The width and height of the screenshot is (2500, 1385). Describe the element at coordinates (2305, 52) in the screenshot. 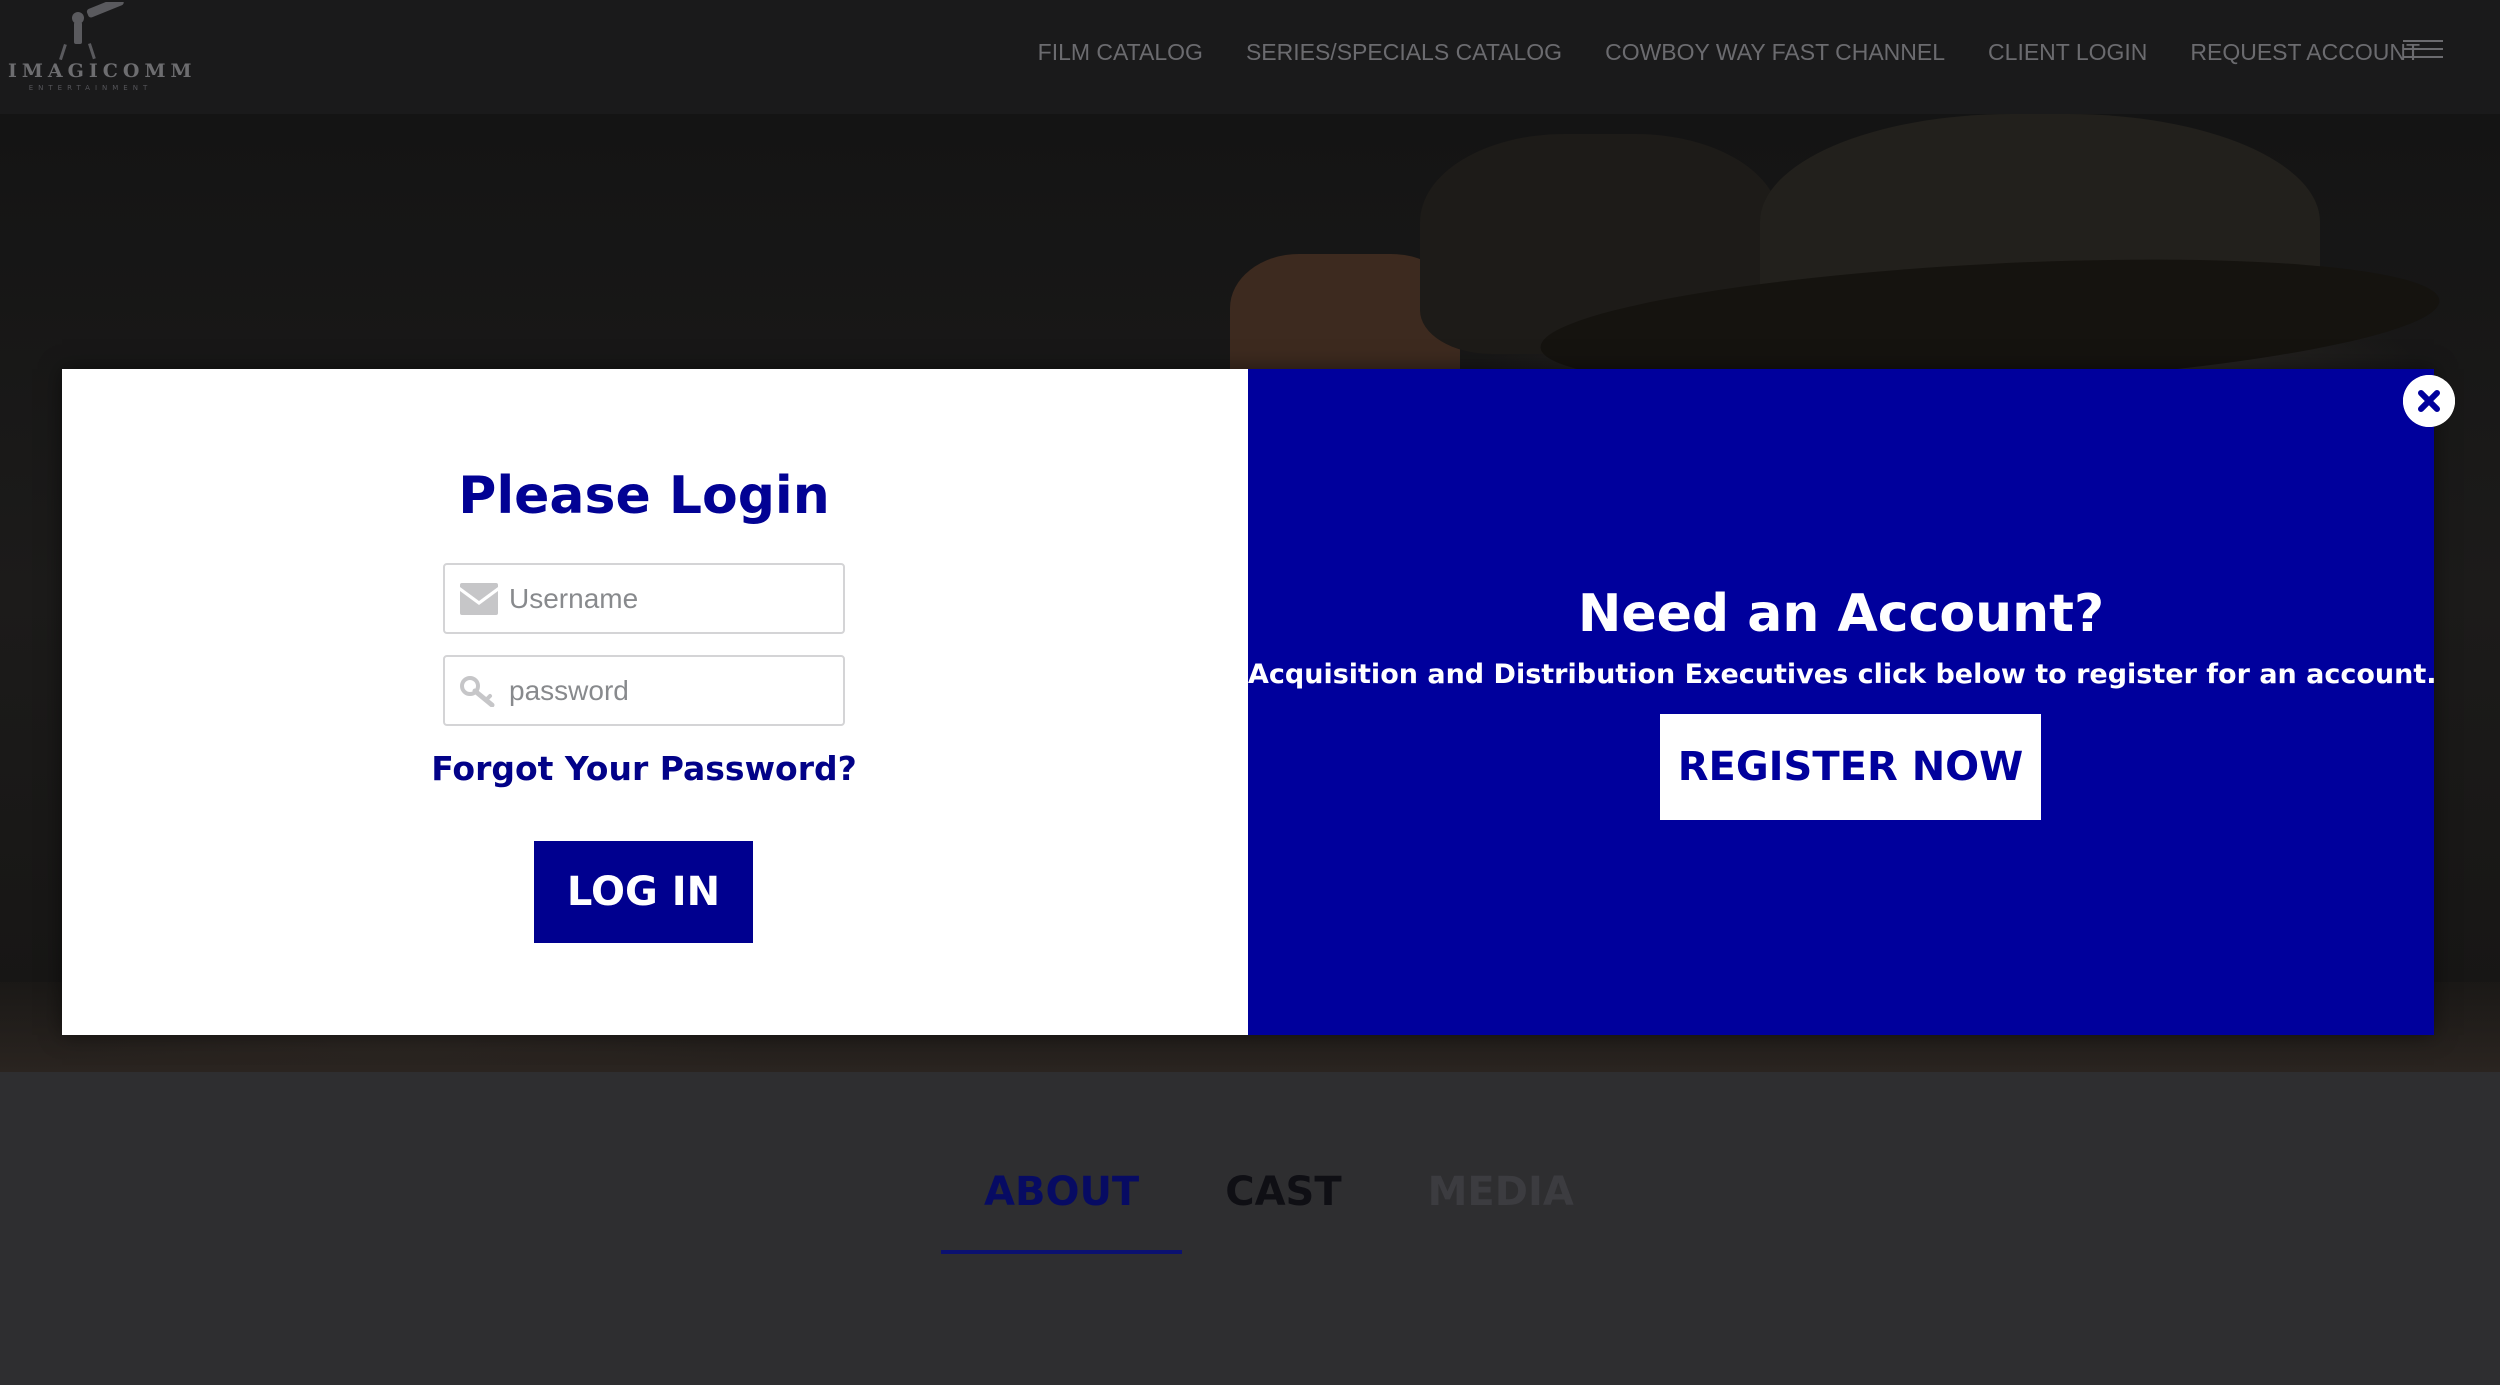

I see `nav-request-account: REQUEST ACCOUNT` at that location.